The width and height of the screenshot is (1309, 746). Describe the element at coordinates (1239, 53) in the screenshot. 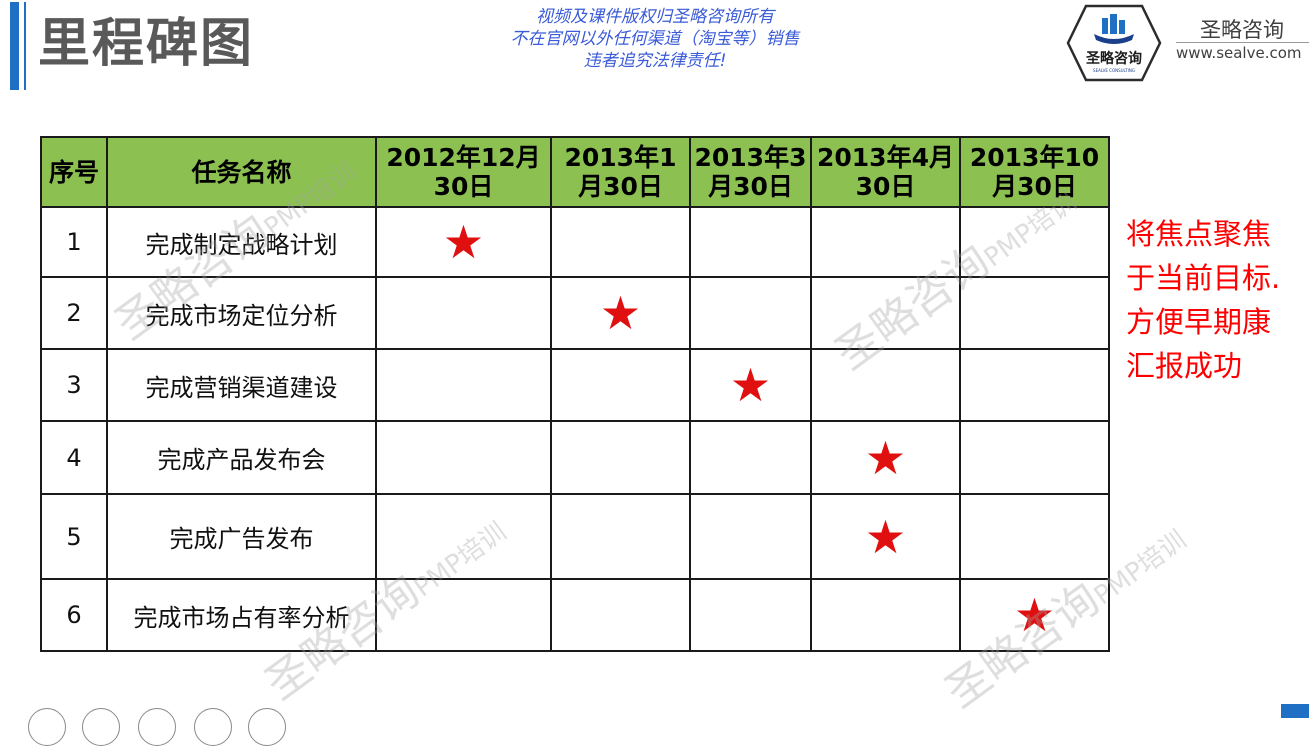

I see `brand-url: www.sealve.com` at that location.